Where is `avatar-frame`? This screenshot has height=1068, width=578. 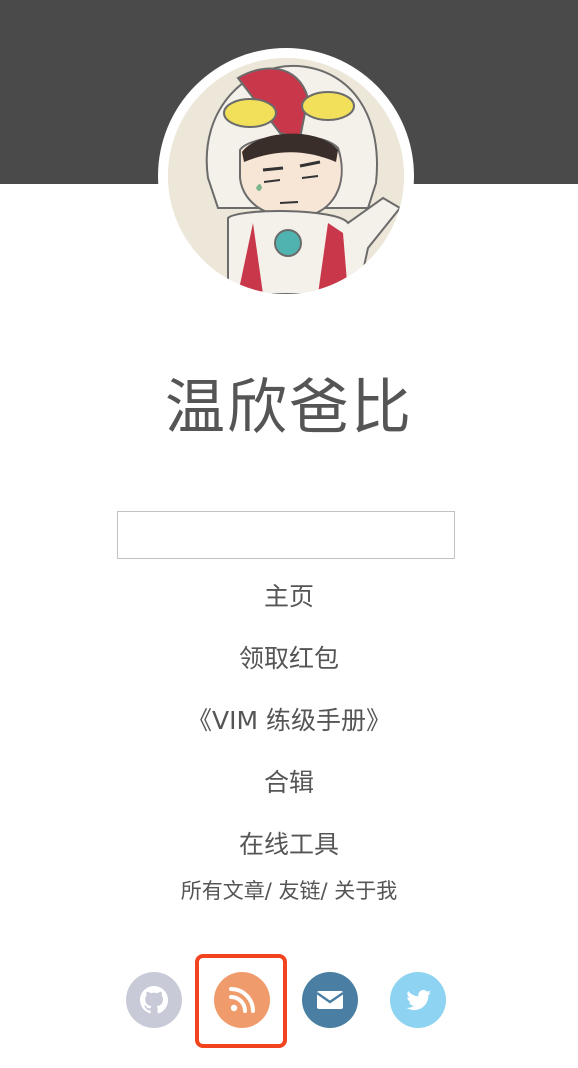
avatar-frame is located at coordinates (286, 176).